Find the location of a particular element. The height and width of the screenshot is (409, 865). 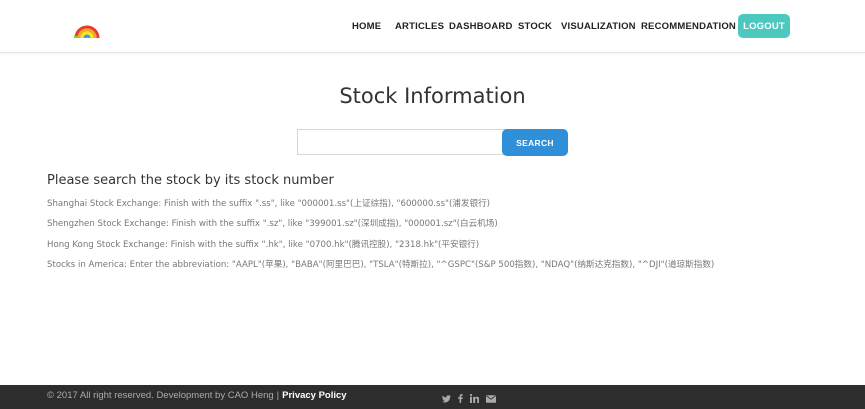

facebook-icon is located at coordinates (460, 399).